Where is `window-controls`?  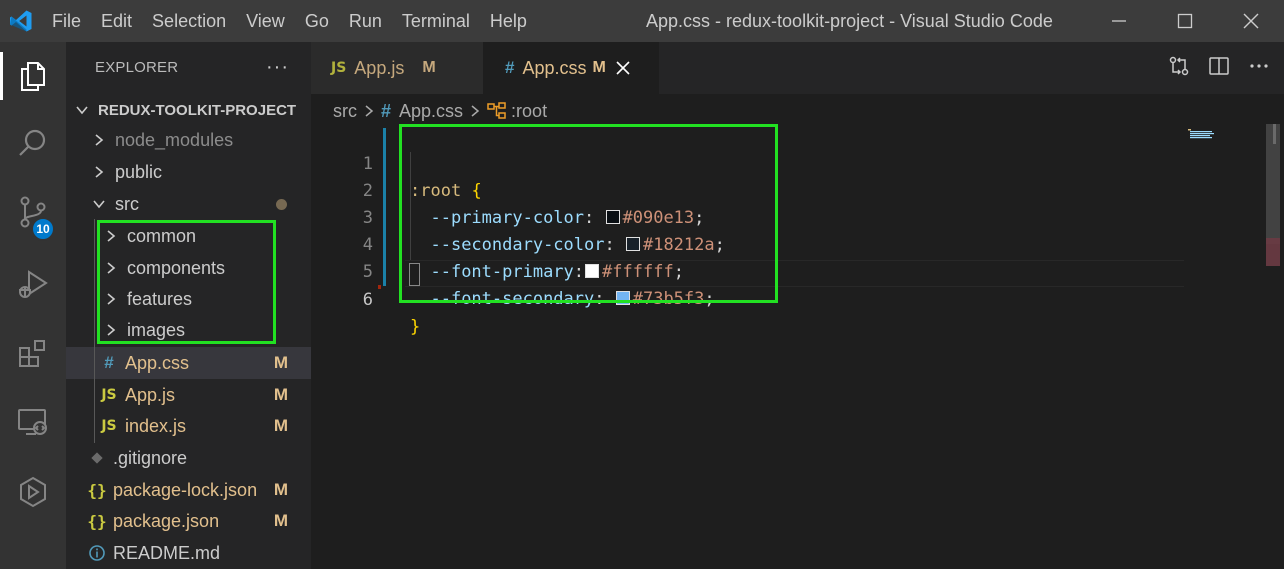
window-controls is located at coordinates (1185, 21).